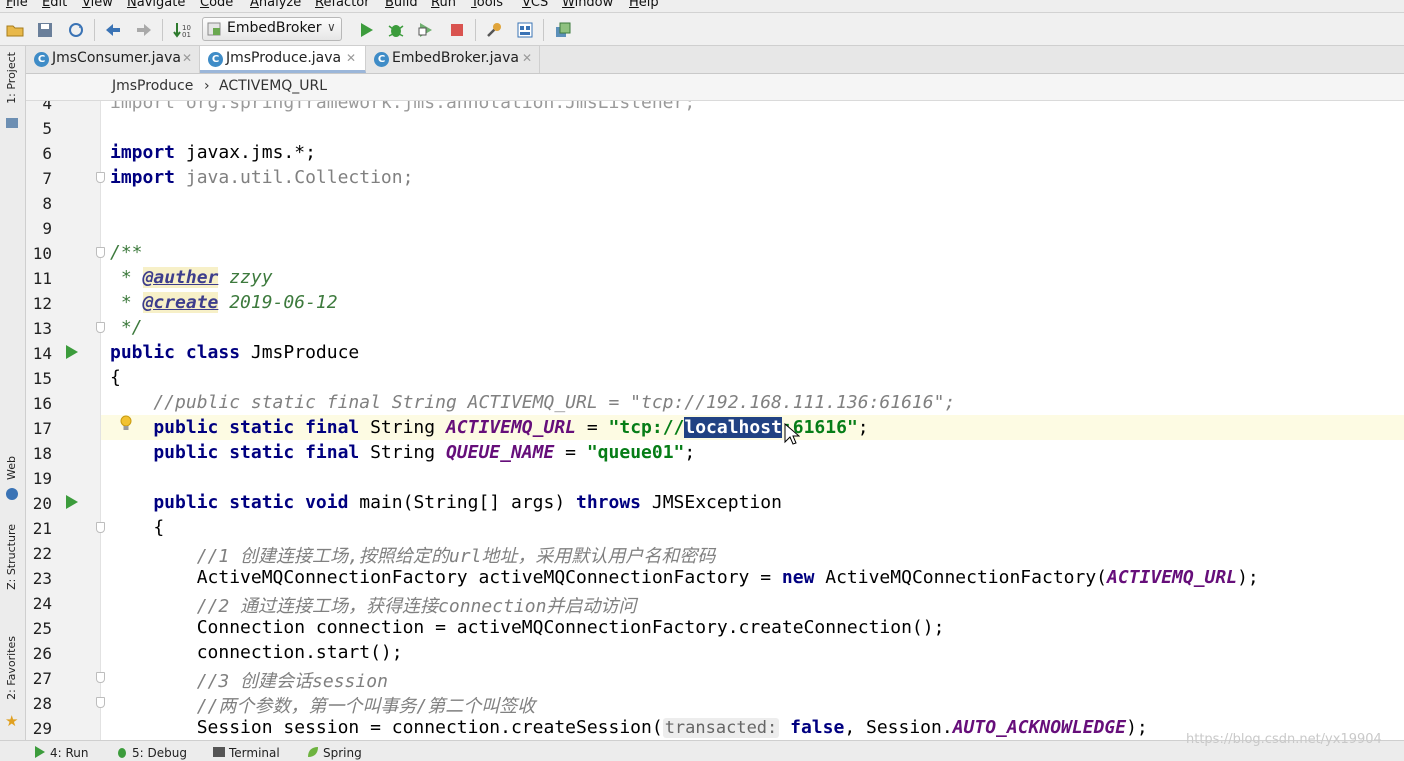  What do you see at coordinates (275, 5) in the screenshot?
I see `menu-analyze: Analyze` at bounding box center [275, 5].